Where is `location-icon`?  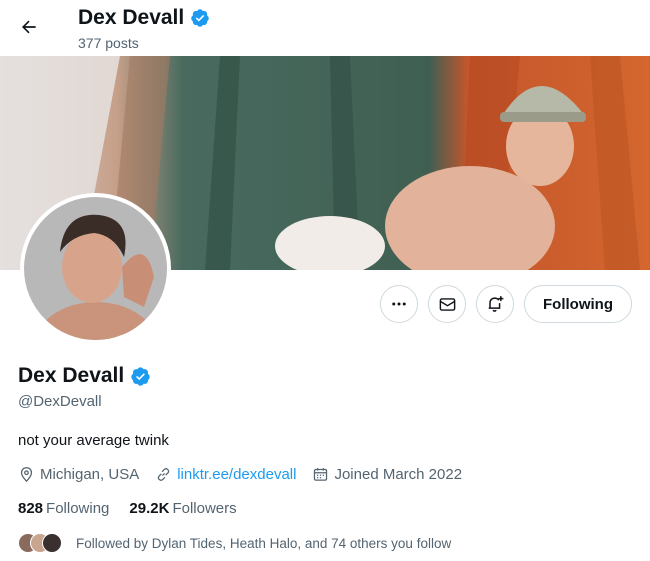
location-icon is located at coordinates (26, 475).